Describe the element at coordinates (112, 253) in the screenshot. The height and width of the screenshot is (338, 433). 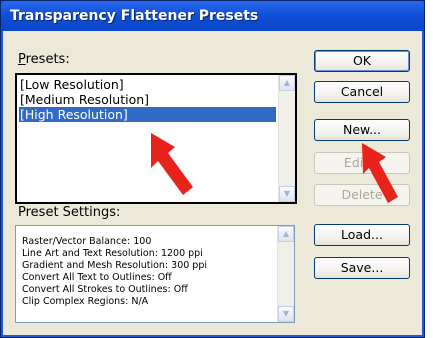
I see `setting-line: Line Art and Text Resolution: 1200 ppi` at that location.